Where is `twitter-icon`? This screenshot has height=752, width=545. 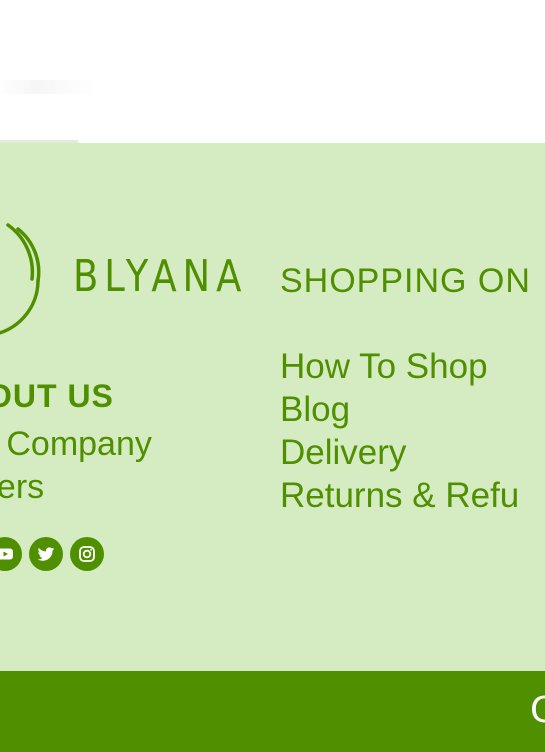 twitter-icon is located at coordinates (46, 554).